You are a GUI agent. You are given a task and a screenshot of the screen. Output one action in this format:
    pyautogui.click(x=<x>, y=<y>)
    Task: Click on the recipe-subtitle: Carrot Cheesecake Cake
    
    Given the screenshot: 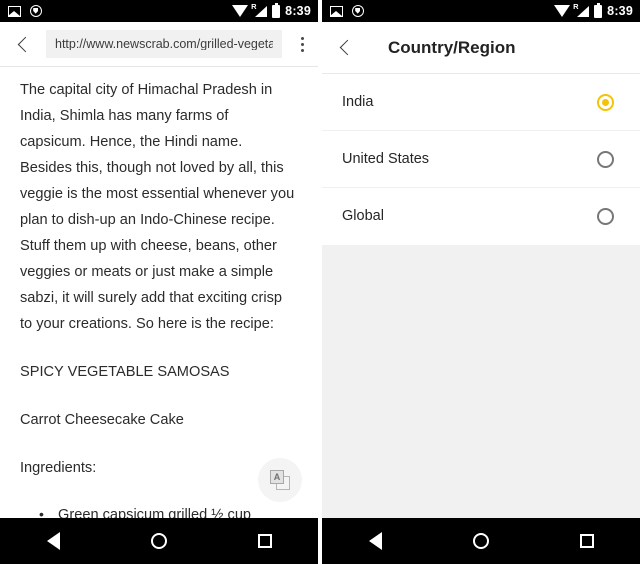 What is the action you would take?
    pyautogui.click(x=102, y=420)
    